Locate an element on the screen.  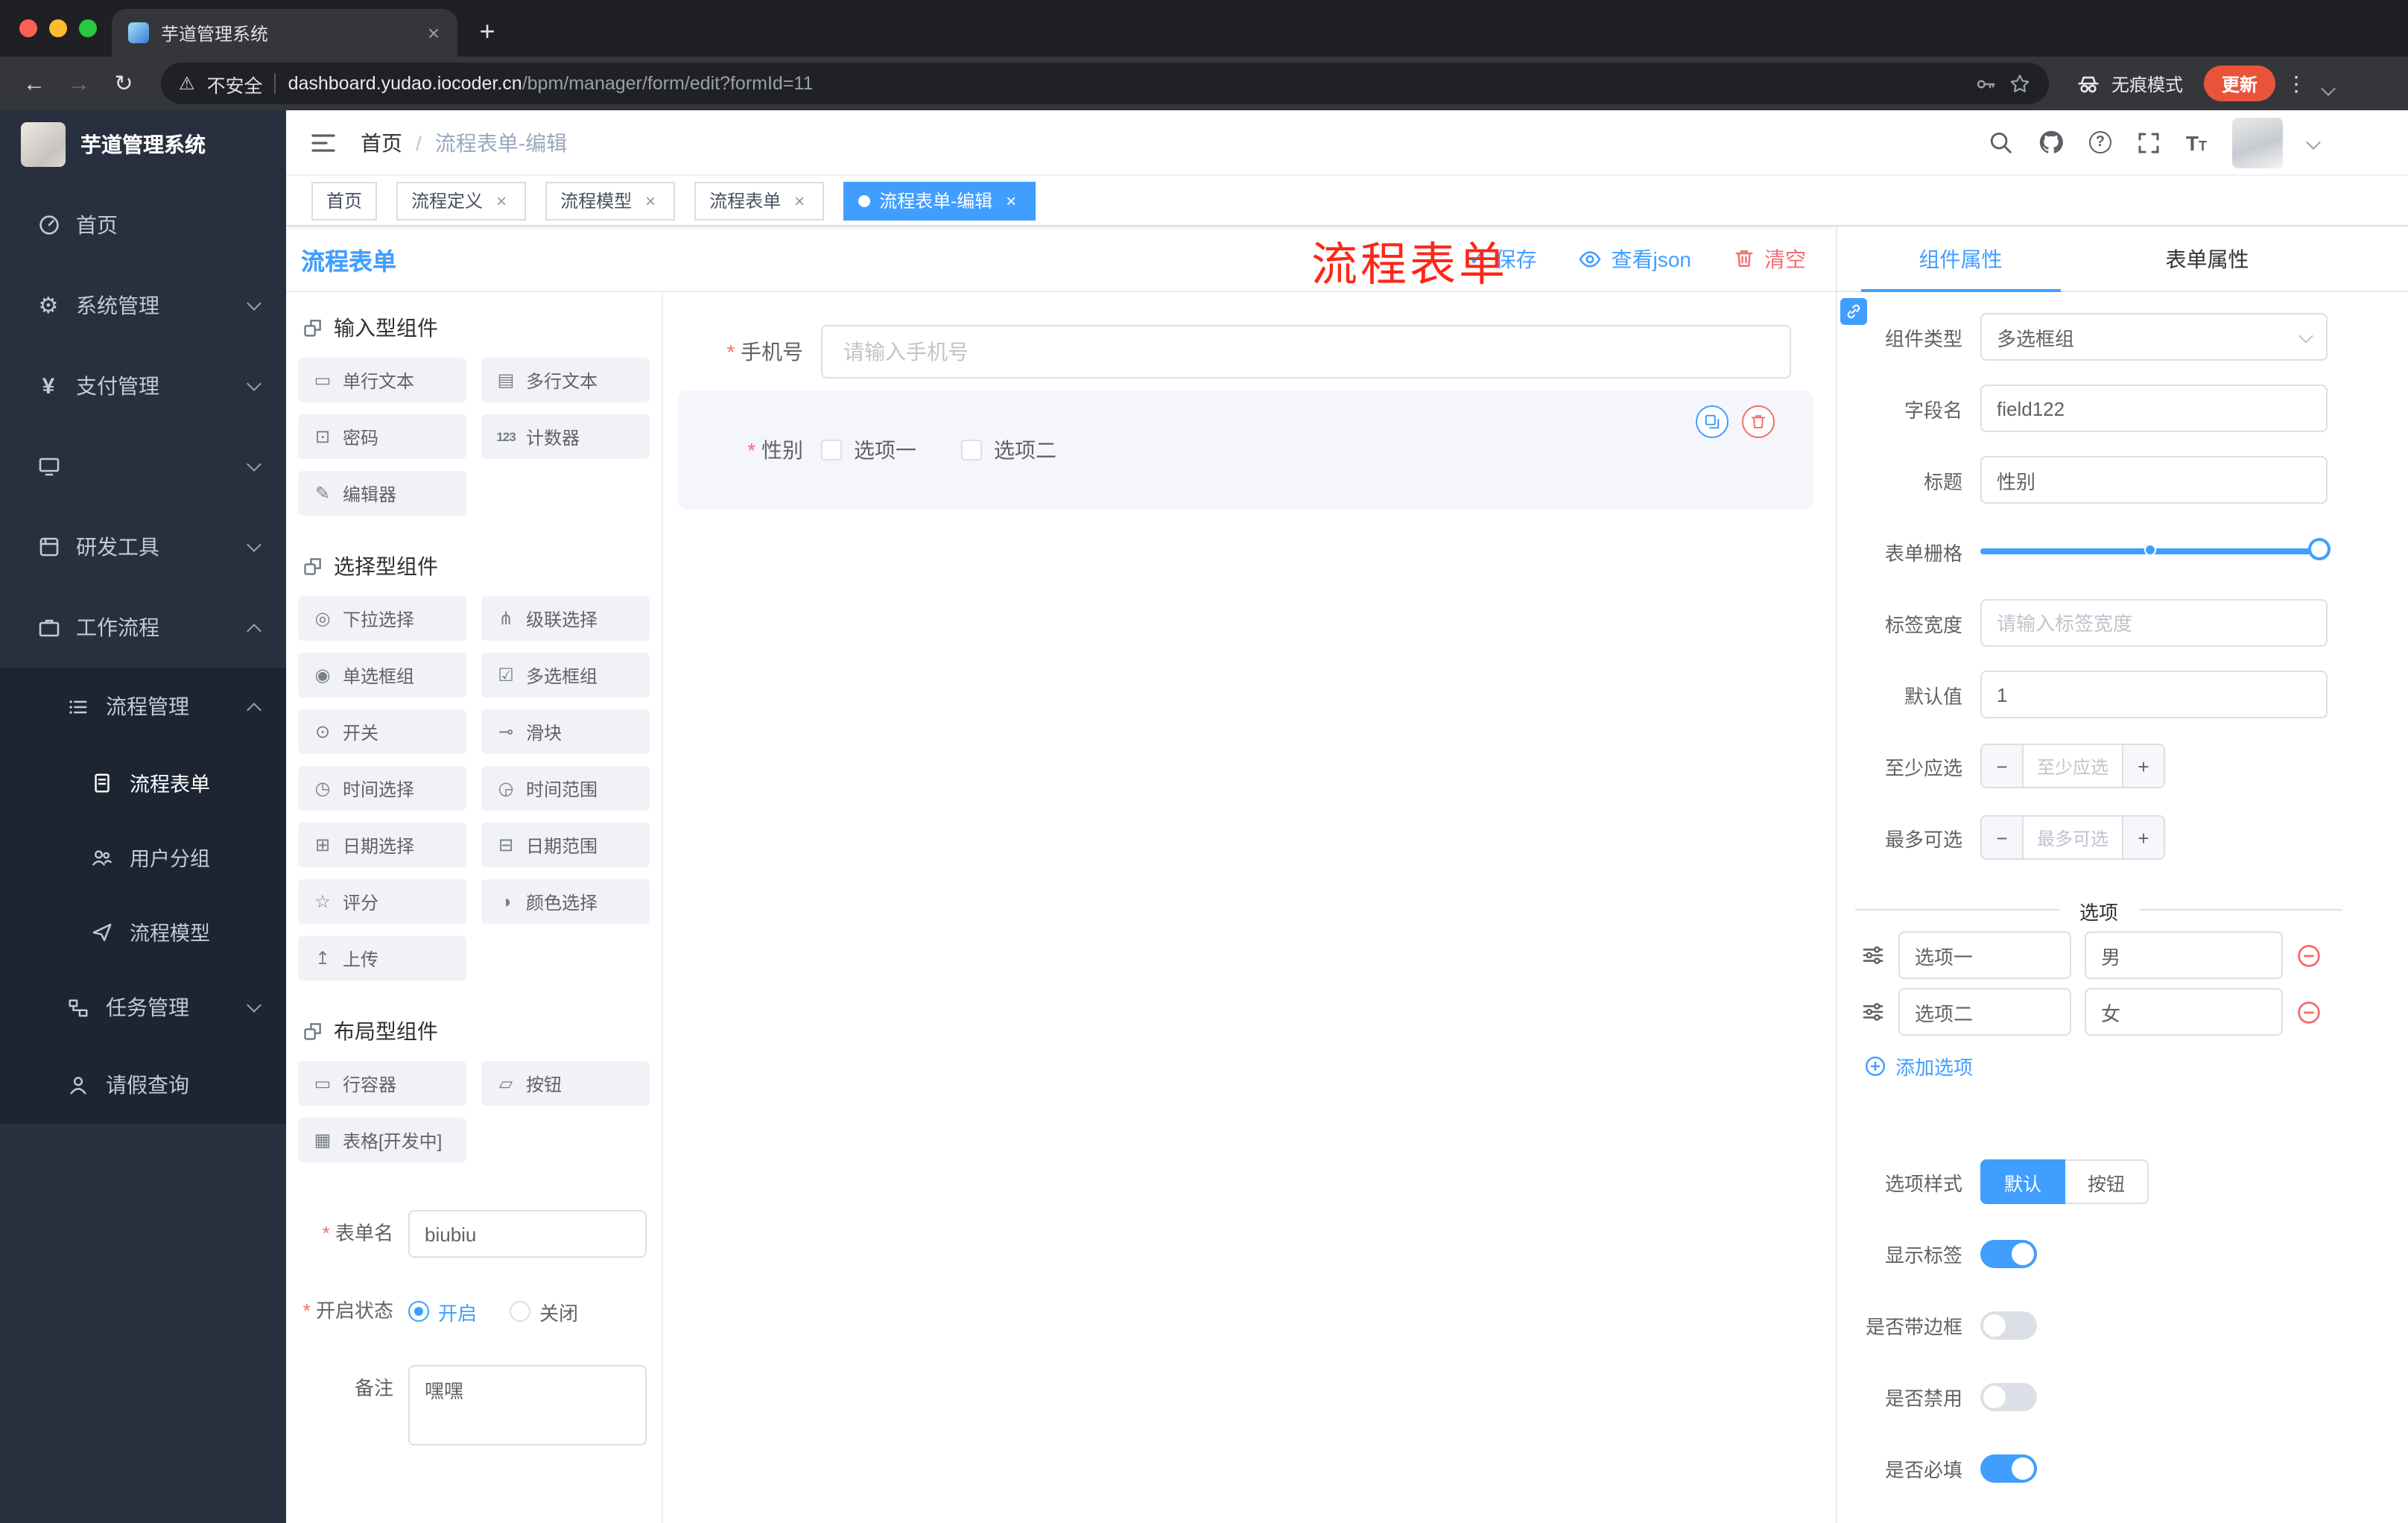
new-tab-button: + is located at coordinates (487, 31).